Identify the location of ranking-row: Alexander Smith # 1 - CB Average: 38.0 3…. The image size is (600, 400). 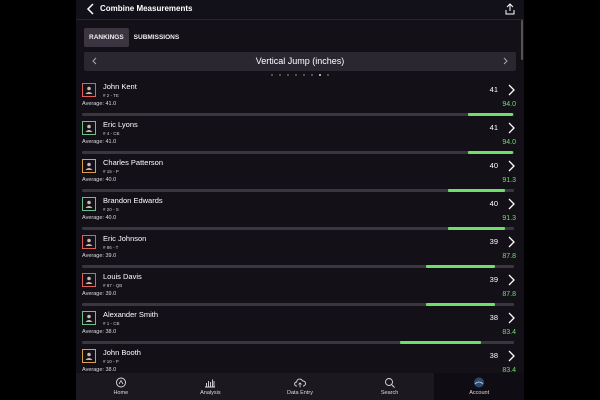
(300, 327).